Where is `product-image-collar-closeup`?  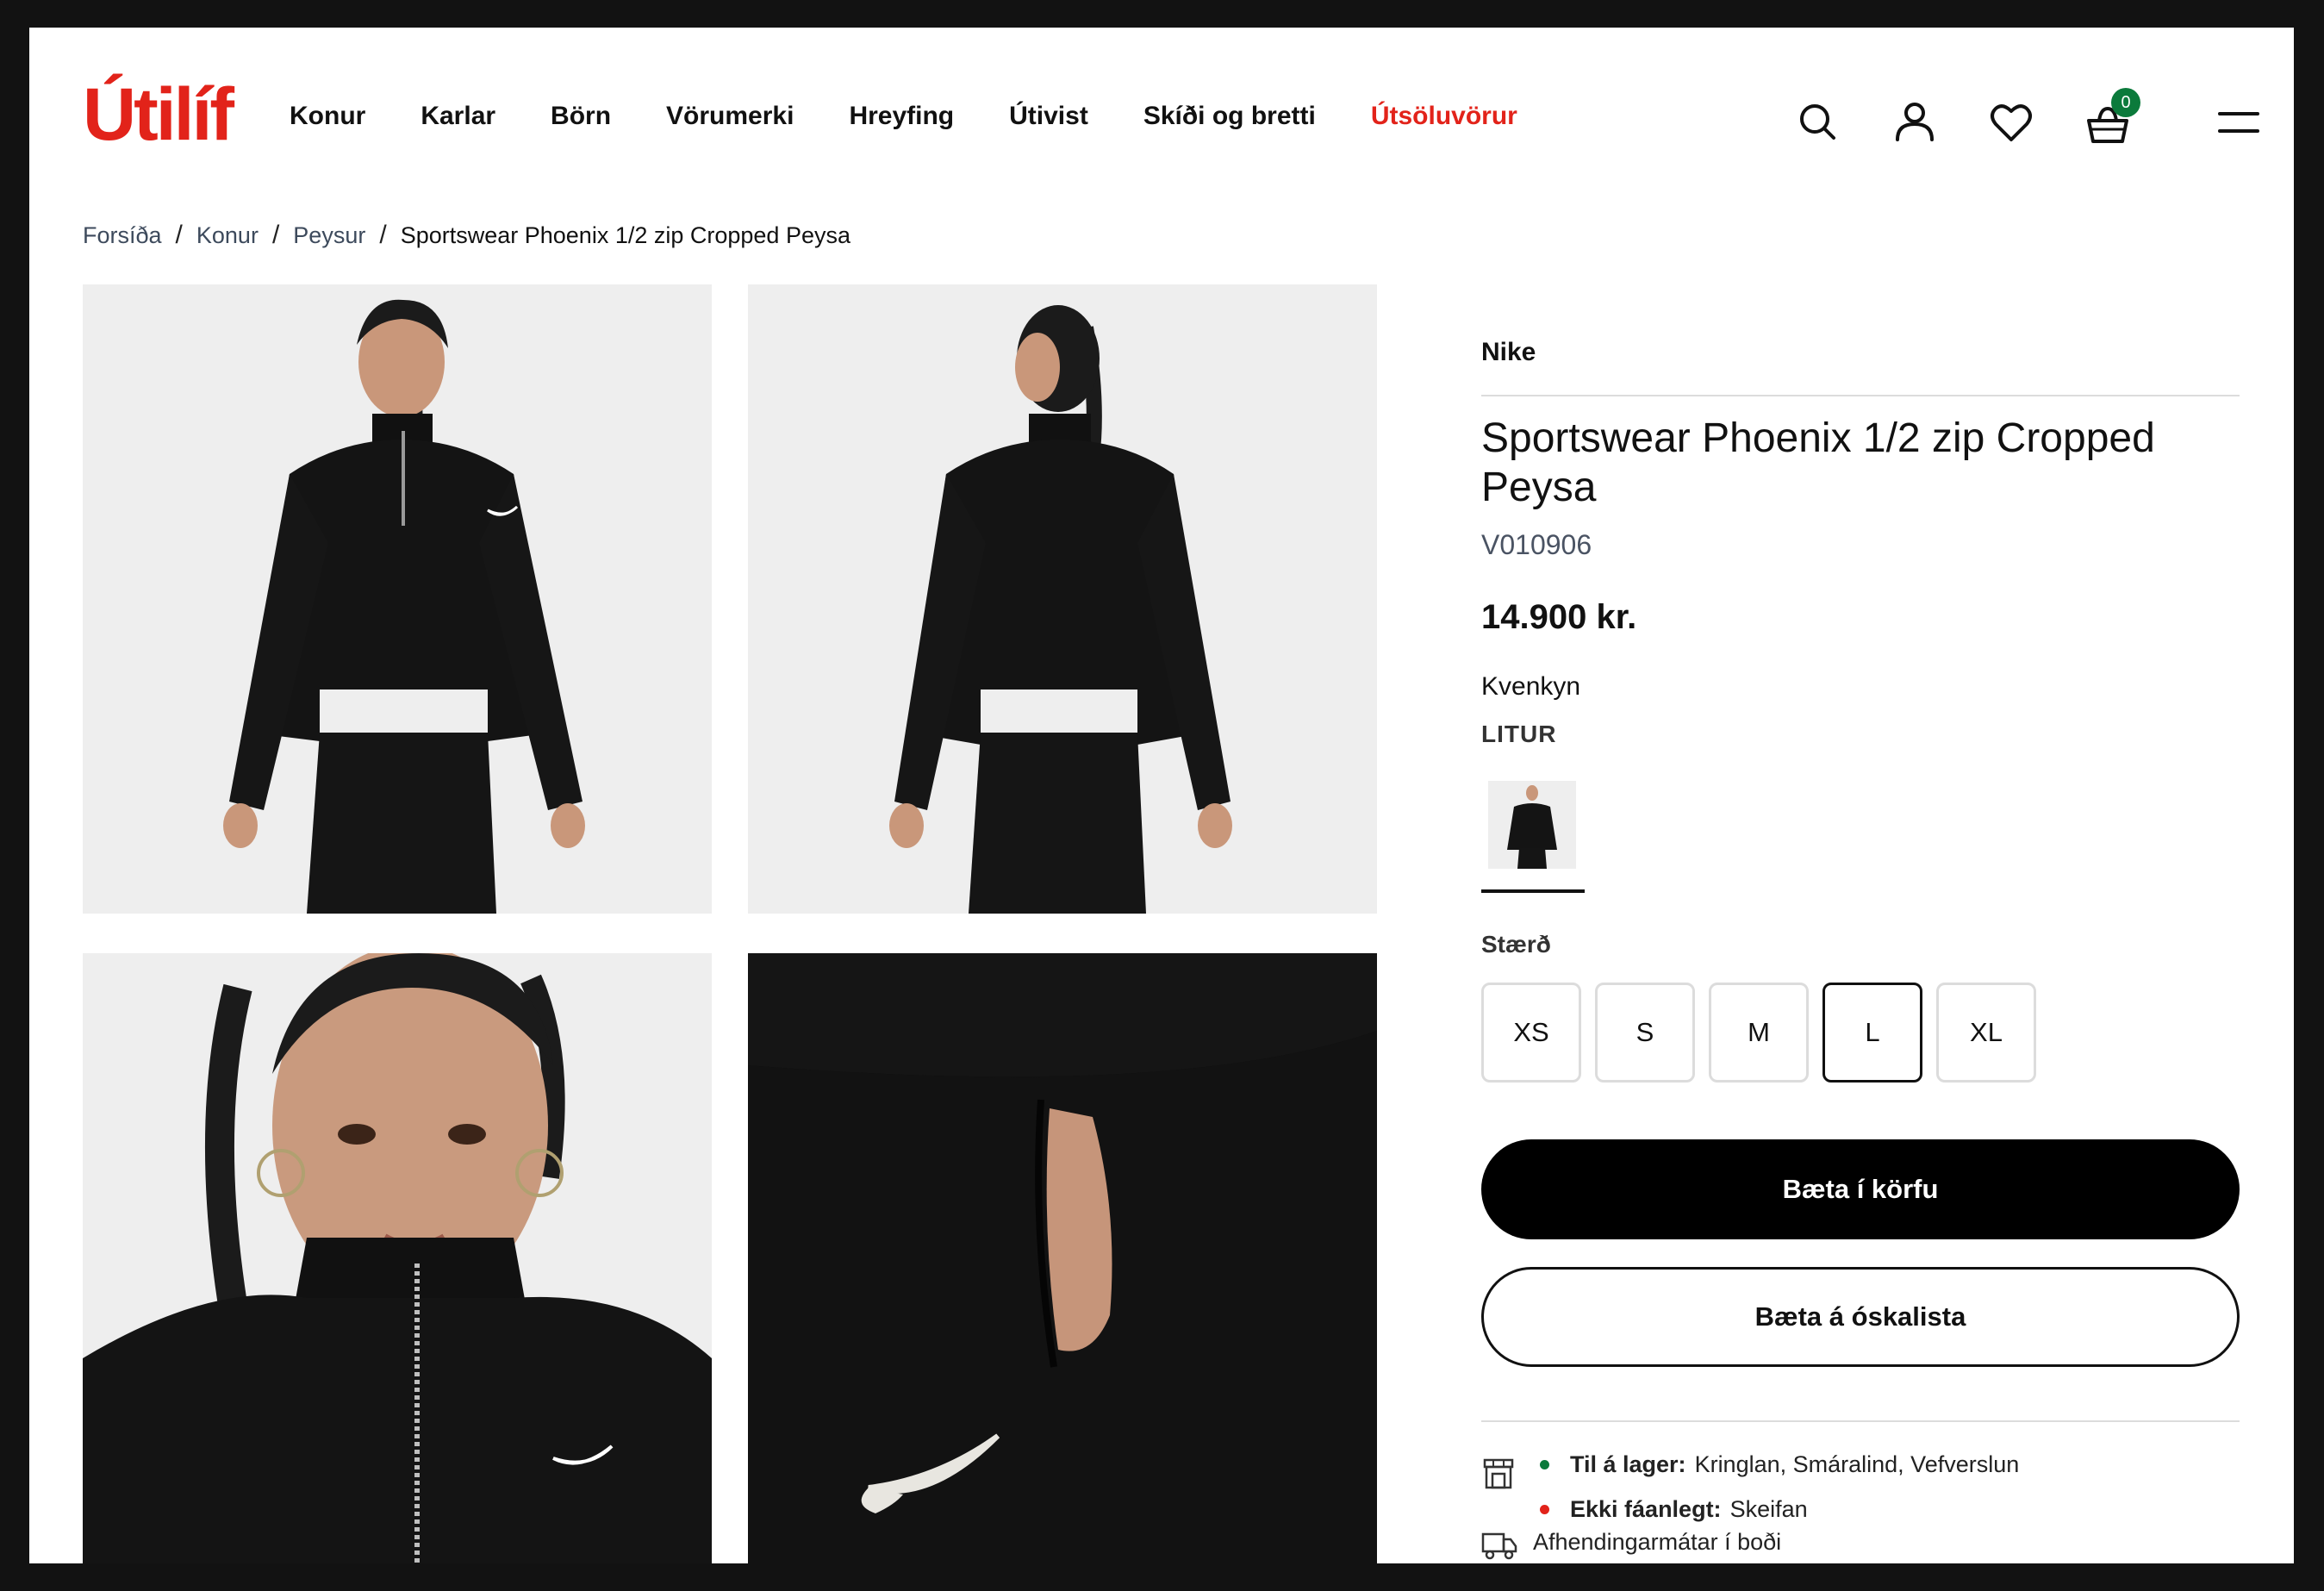 product-image-collar-closeup is located at coordinates (397, 1258).